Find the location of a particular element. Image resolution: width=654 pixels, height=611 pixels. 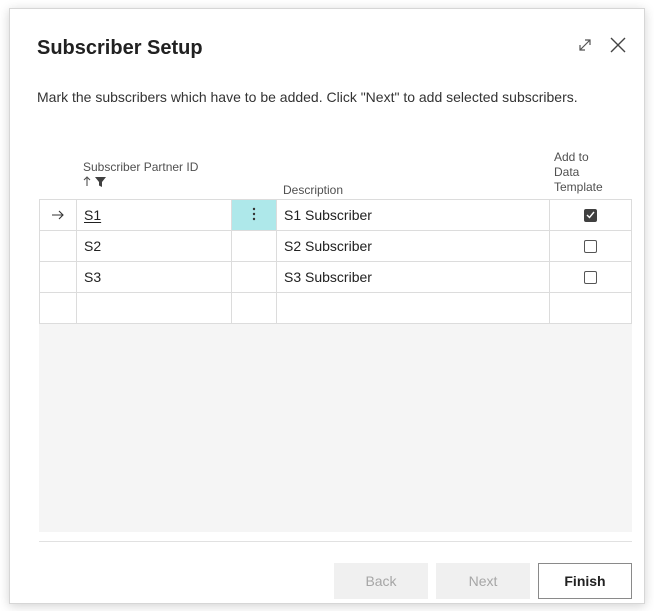

partner-id-cell: S3 is located at coordinates (153, 277).